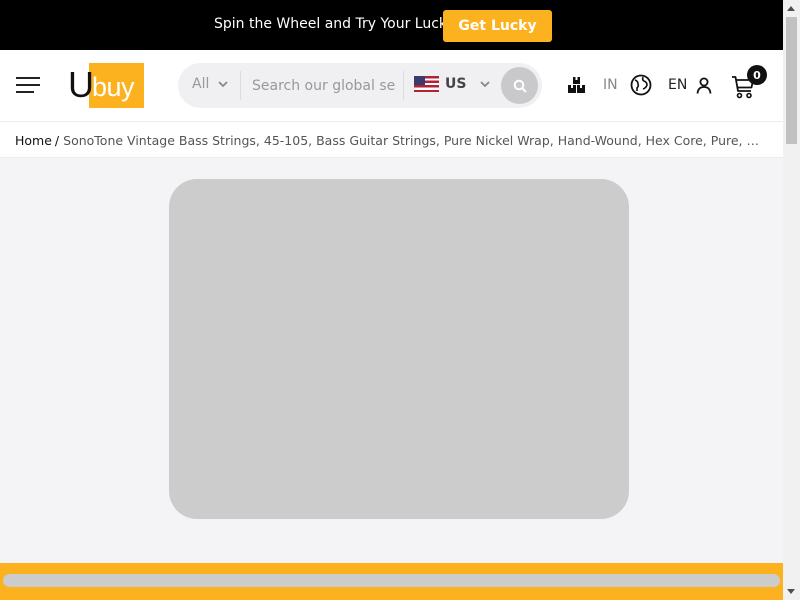  I want to click on user-icon, so click(704, 87).